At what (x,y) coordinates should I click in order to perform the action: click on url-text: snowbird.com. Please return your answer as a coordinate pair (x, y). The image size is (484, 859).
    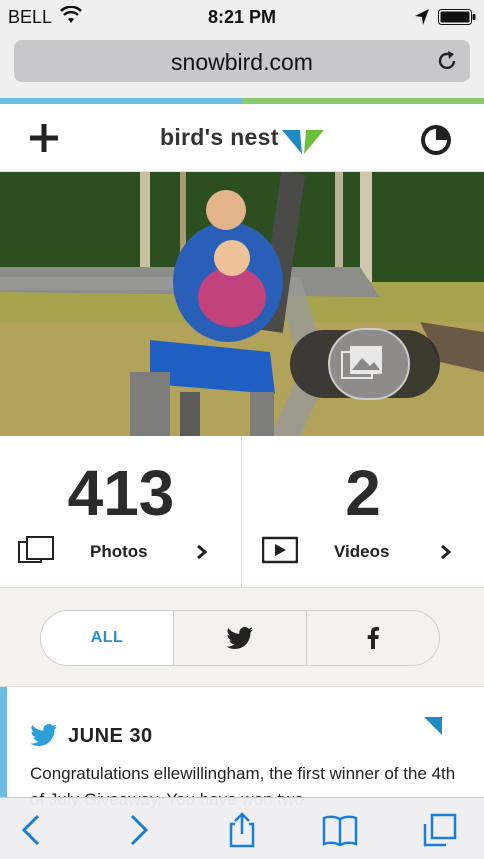
    Looking at the image, I should click on (242, 62).